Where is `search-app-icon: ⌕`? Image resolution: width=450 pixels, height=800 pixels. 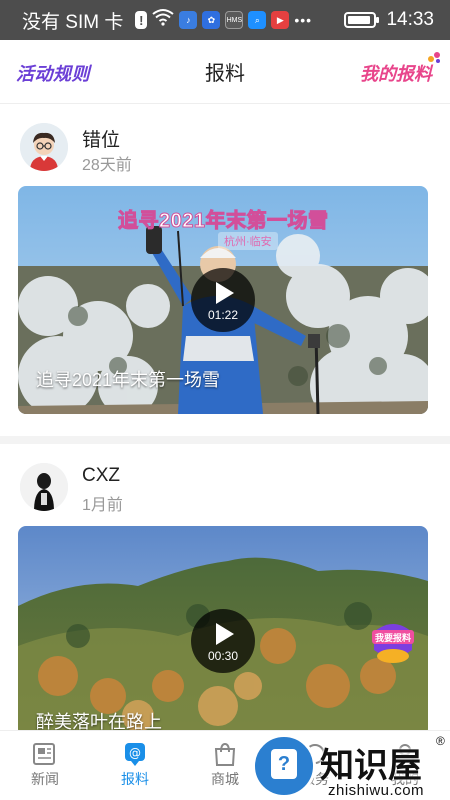 search-app-icon: ⌕ is located at coordinates (257, 20).